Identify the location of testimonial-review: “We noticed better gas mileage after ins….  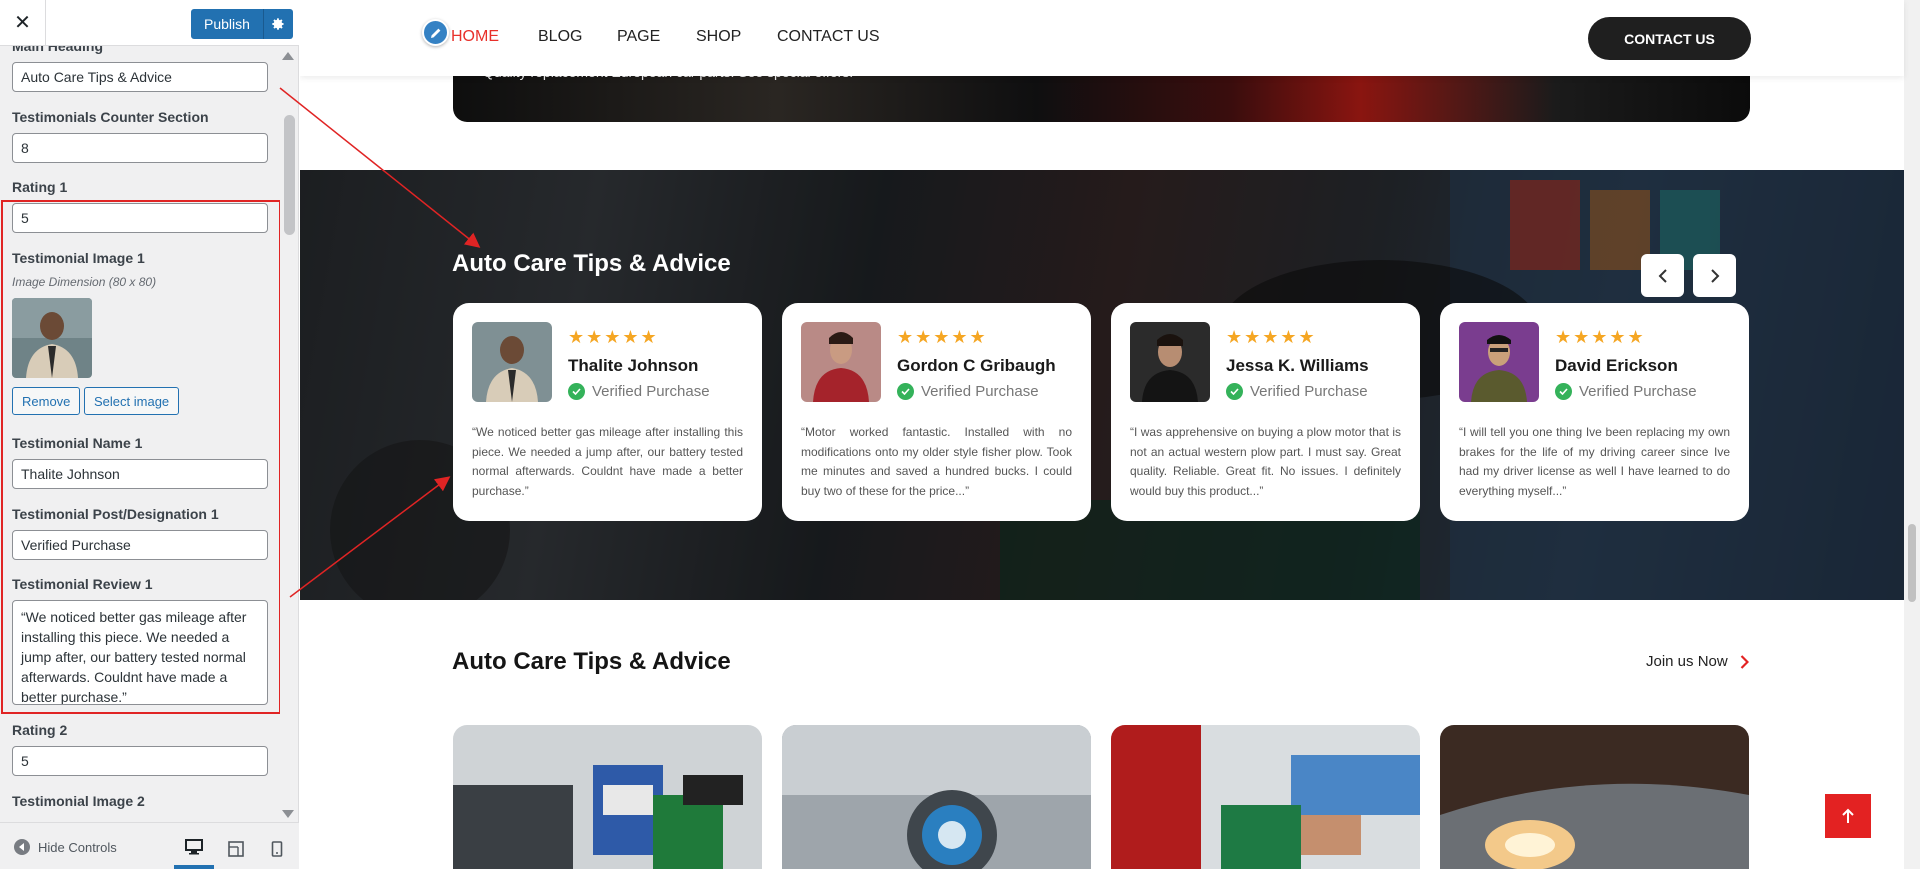
(607, 461).